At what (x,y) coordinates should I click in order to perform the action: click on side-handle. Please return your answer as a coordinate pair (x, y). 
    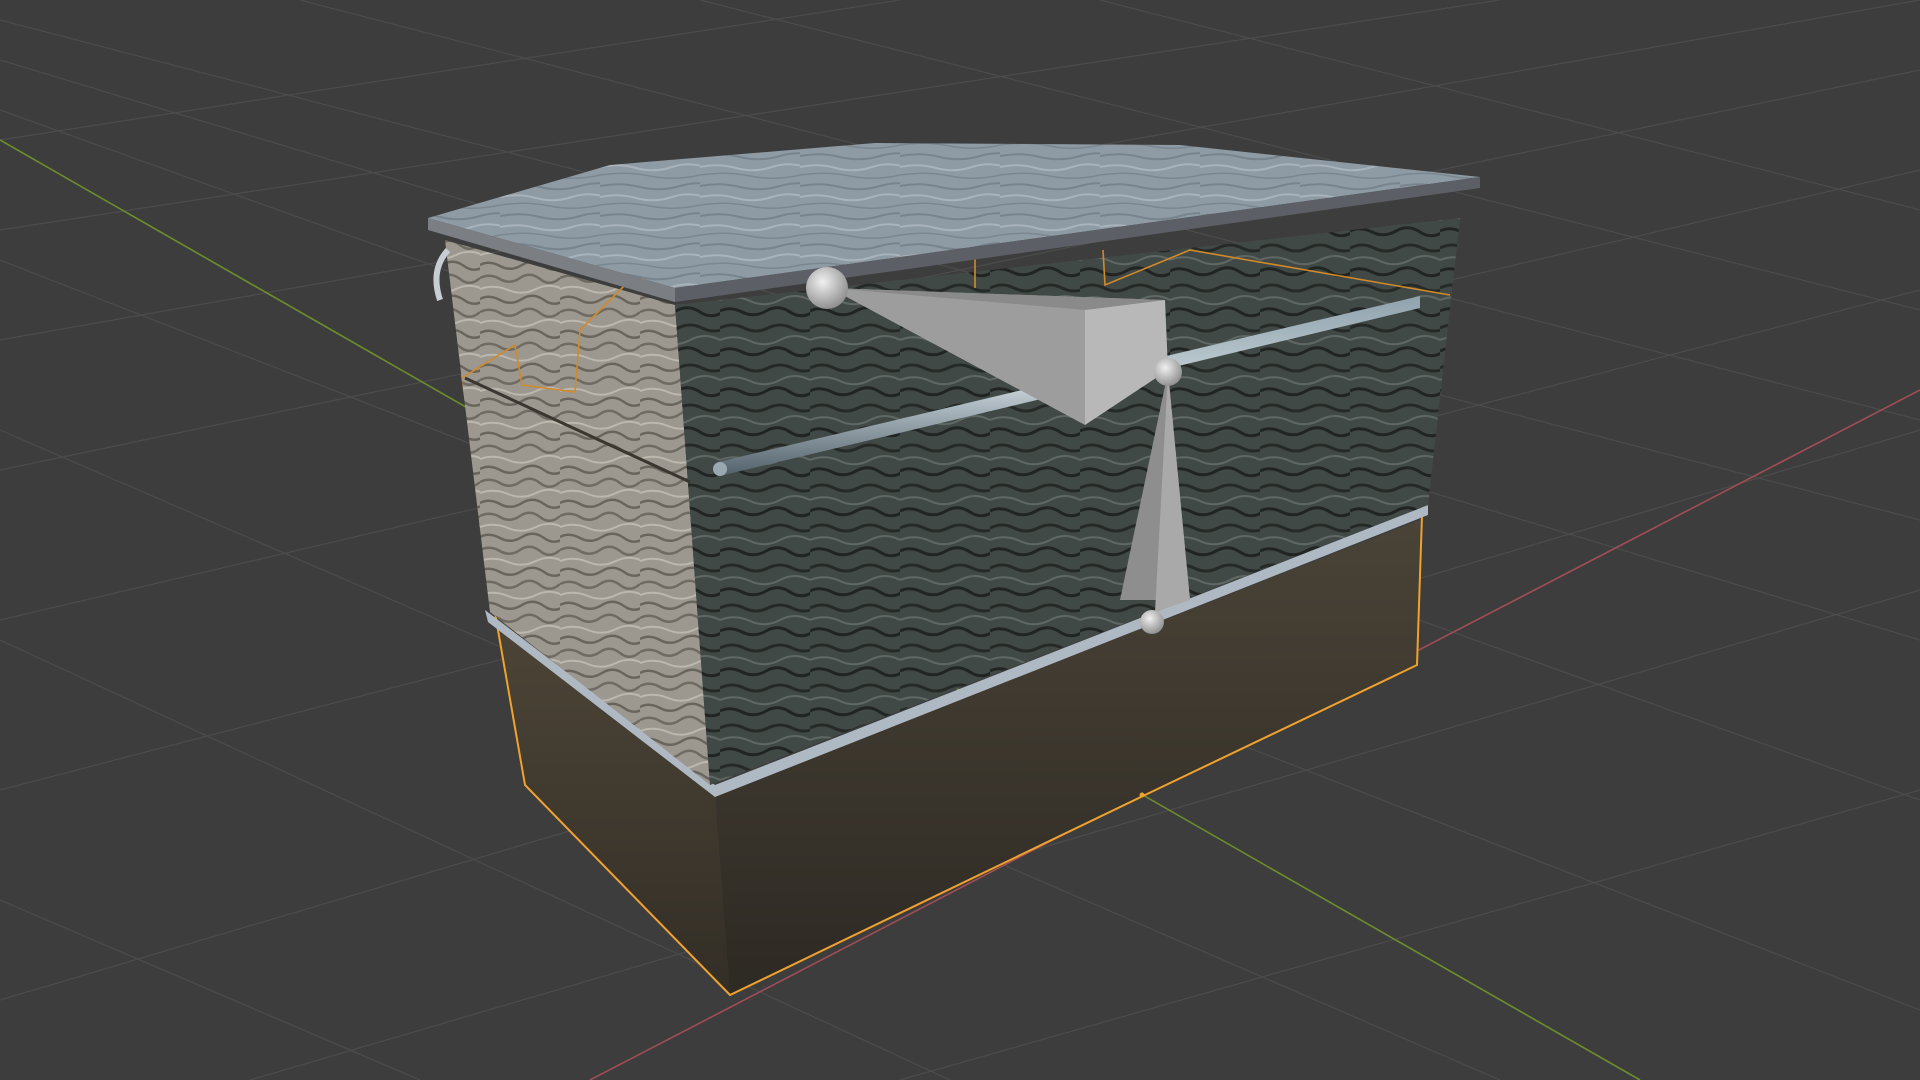
    Looking at the image, I should click on (442, 274).